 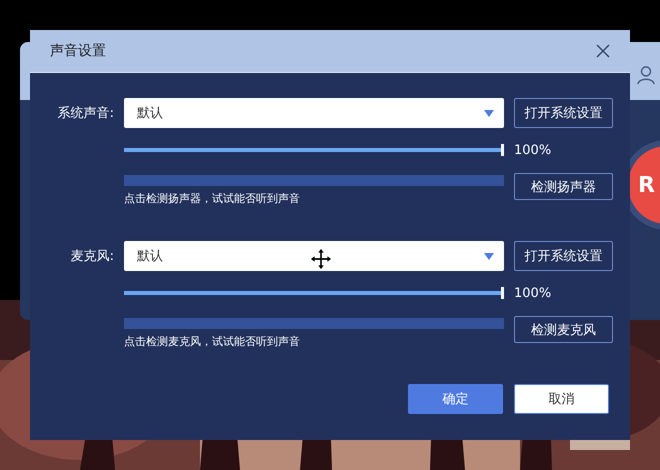 What do you see at coordinates (561, 399) in the screenshot?
I see `cancel-button: 取消` at bounding box center [561, 399].